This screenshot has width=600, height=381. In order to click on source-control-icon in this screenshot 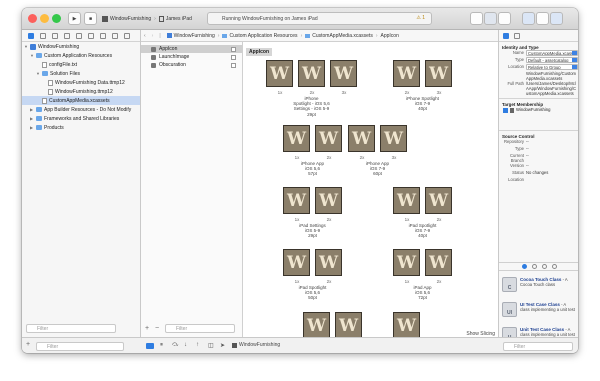, I will do `click(43, 35)`.